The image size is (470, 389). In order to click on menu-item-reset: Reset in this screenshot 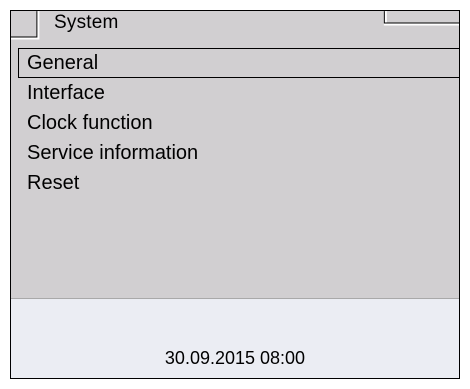, I will do `click(238, 183)`.